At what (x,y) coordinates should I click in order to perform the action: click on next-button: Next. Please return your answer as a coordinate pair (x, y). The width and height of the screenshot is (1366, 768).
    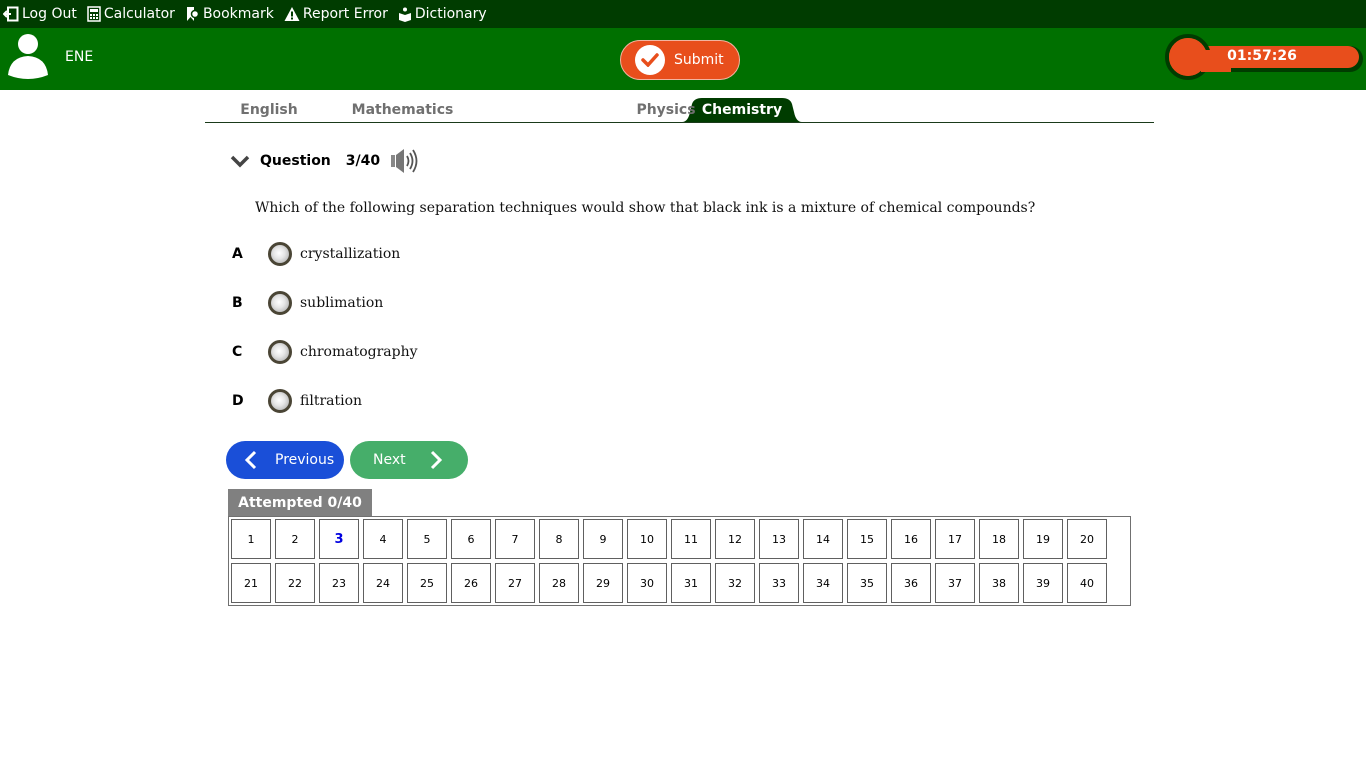
    Looking at the image, I should click on (409, 460).